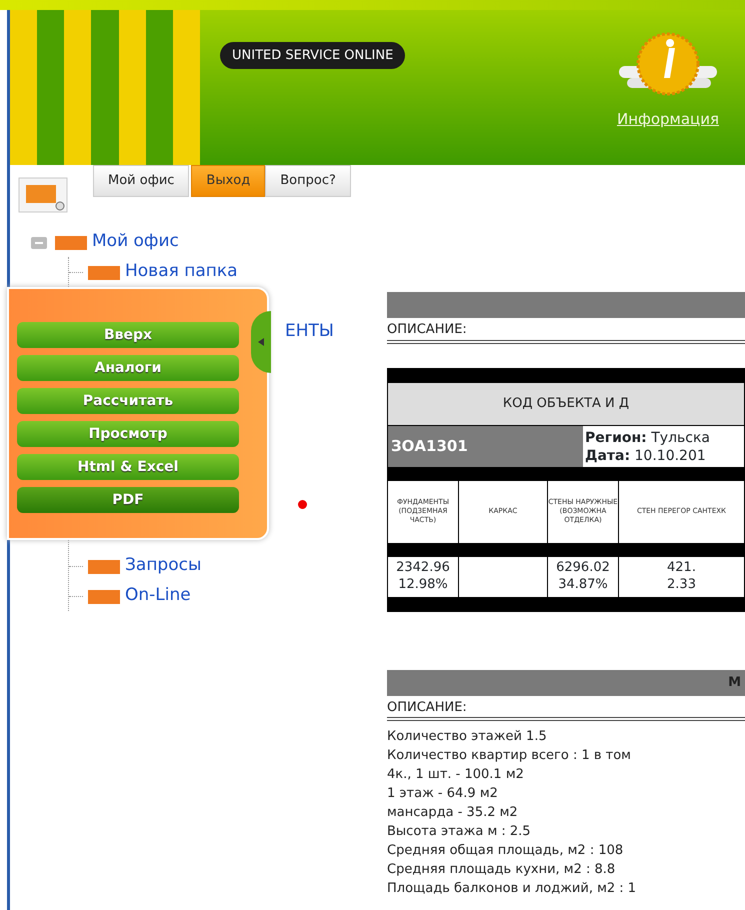 This screenshot has height=910, width=745. I want to click on text-line: Высота этажа м : 2.5, so click(459, 832).